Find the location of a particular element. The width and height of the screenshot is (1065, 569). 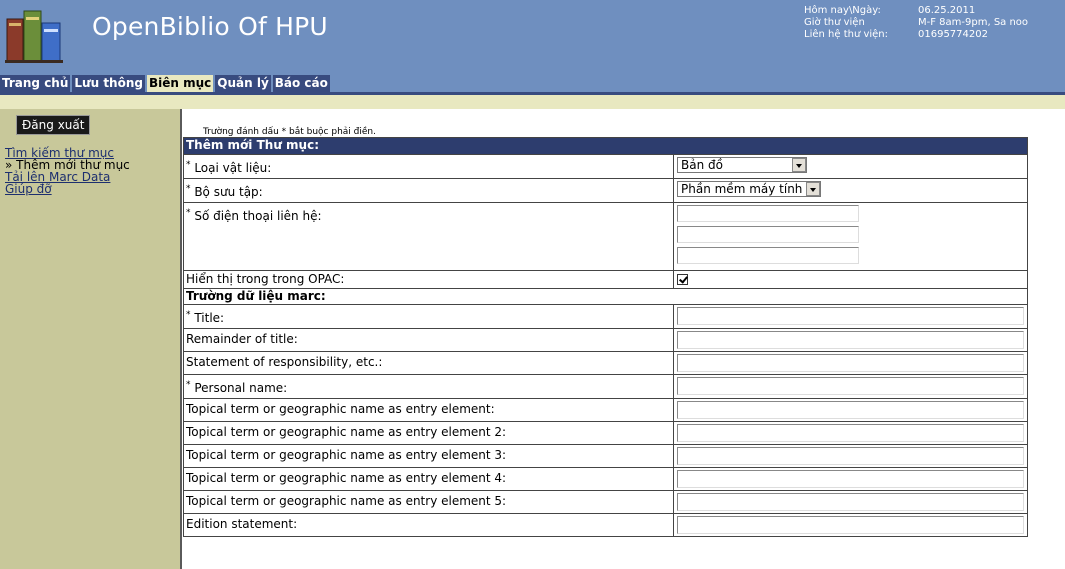

topical-term-4-input-cell is located at coordinates (850, 479).